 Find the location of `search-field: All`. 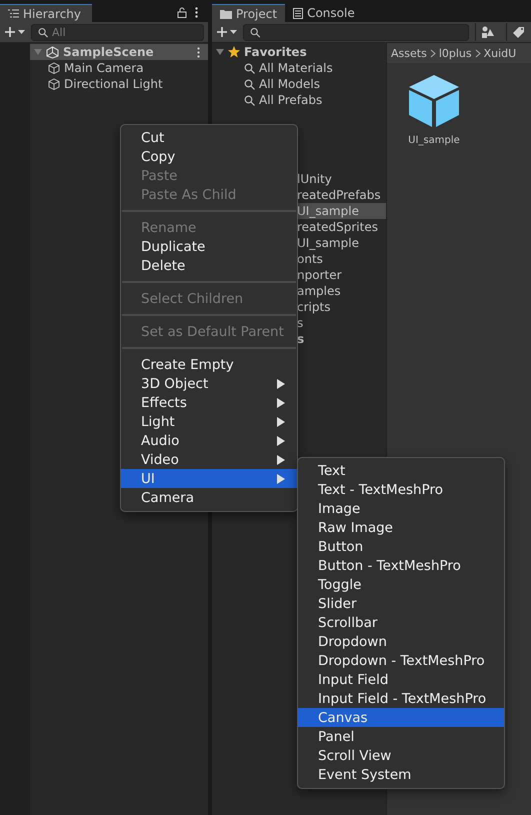

search-field: All is located at coordinates (117, 32).